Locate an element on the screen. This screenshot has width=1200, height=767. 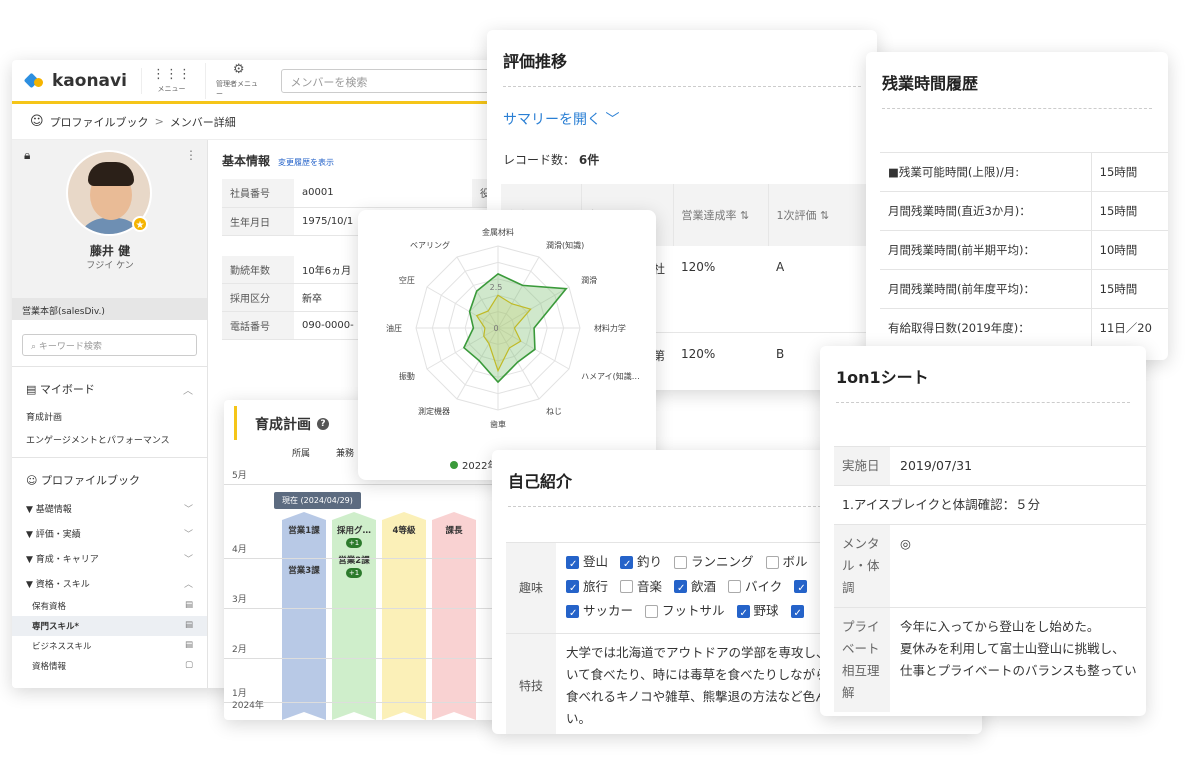
tree-career: ▼ 育成・キャリア﹀ is located at coordinates (109, 558).